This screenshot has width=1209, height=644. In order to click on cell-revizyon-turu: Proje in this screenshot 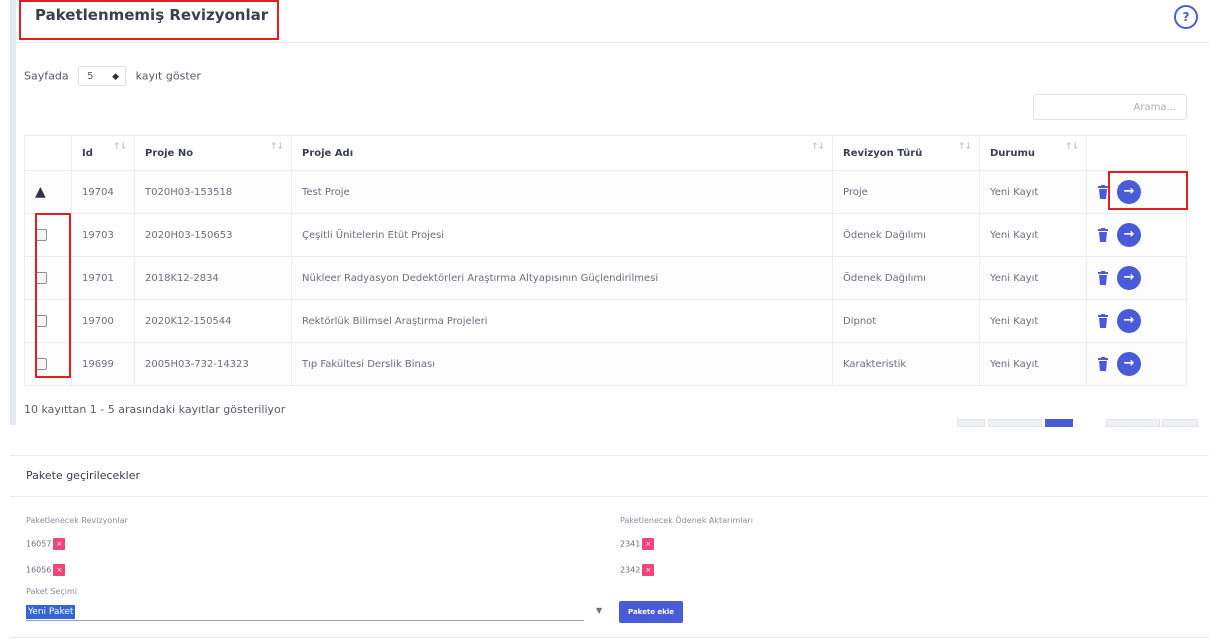, I will do `click(906, 192)`.